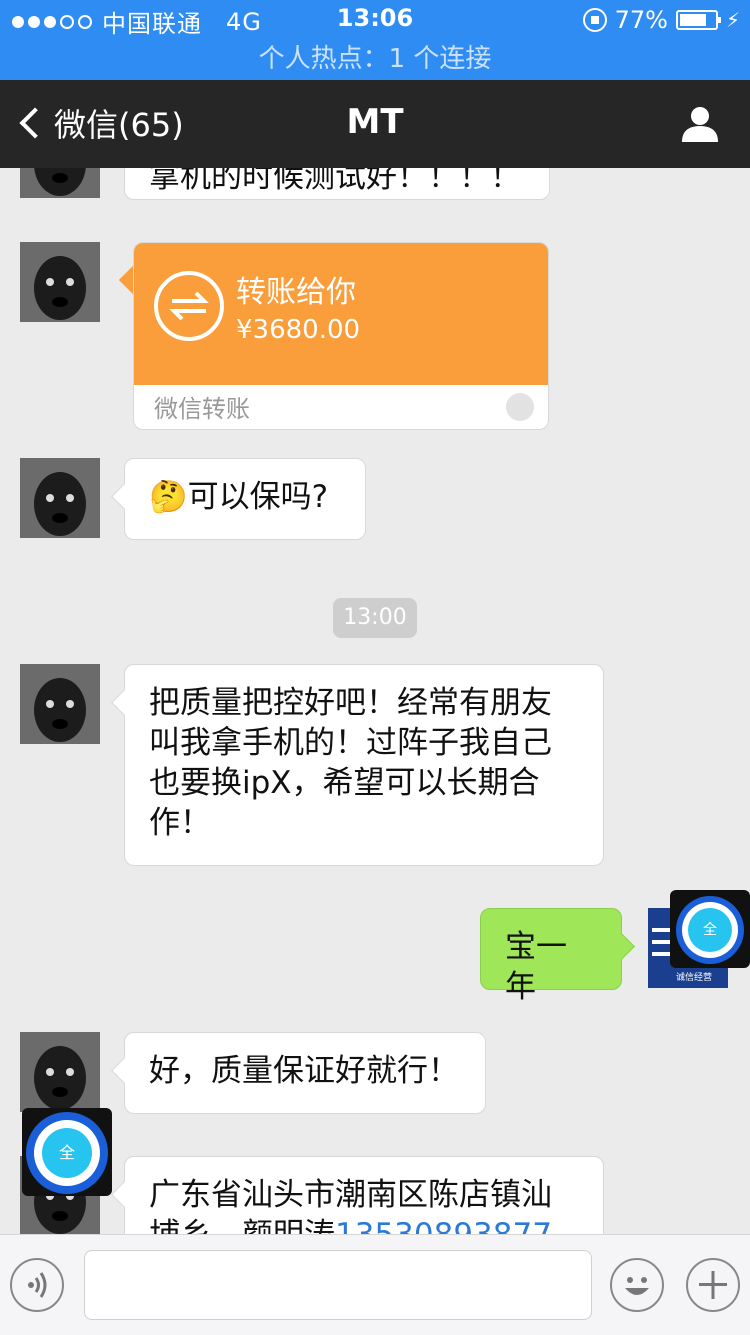  I want to click on transfer-card: 转账给你 ¥3680.00 微信转账, so click(341, 336).